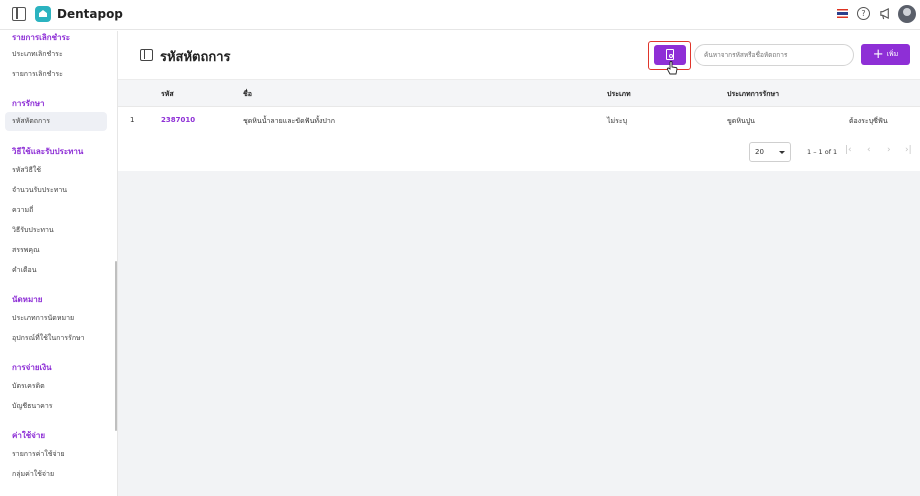 The height and width of the screenshot is (496, 920). Describe the element at coordinates (22, 210) in the screenshot. I see `sidebar-item: ความถี่` at that location.